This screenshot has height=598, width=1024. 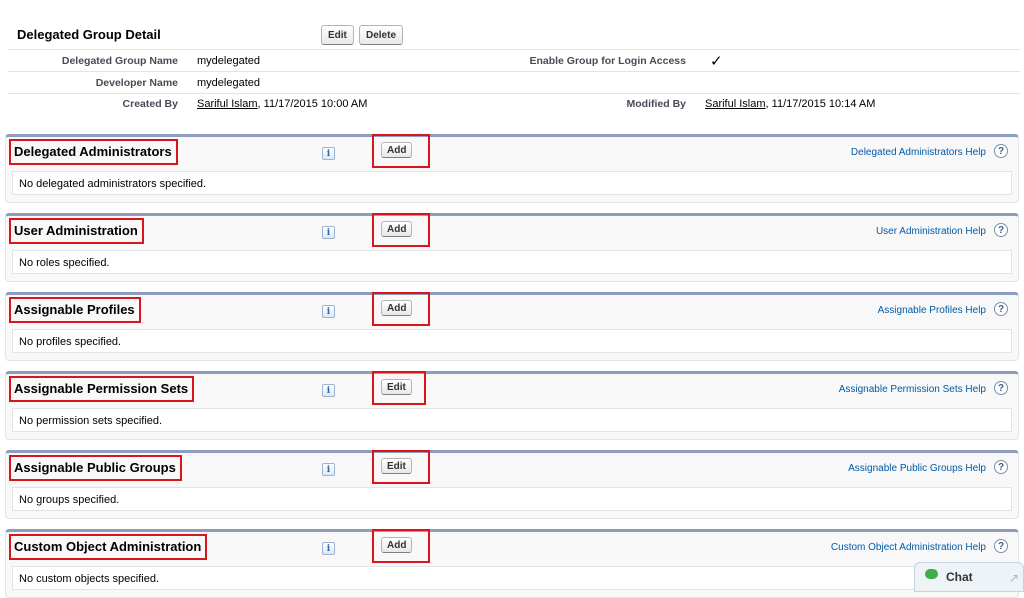 I want to click on section-title: Assignable Profiles, so click(x=75, y=310).